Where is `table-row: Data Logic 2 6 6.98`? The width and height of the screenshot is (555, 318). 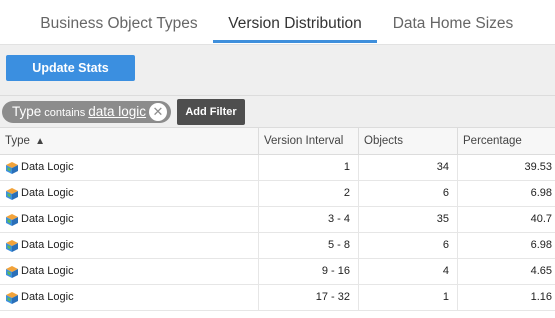 table-row: Data Logic 2 6 6.98 is located at coordinates (277, 194).